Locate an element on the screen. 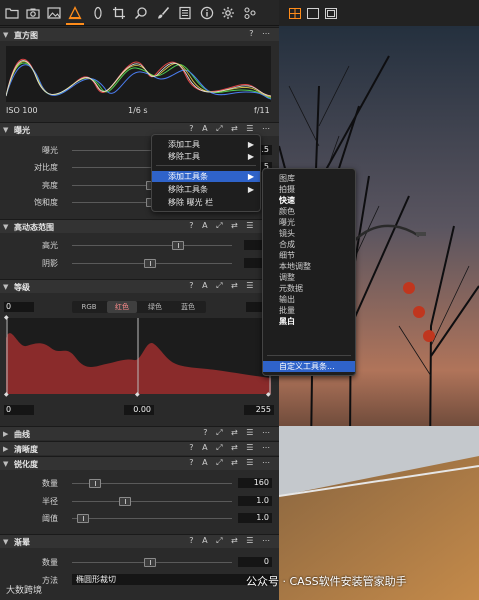  menu-item-label: 移除 曝光 栏 is located at coordinates (191, 202).